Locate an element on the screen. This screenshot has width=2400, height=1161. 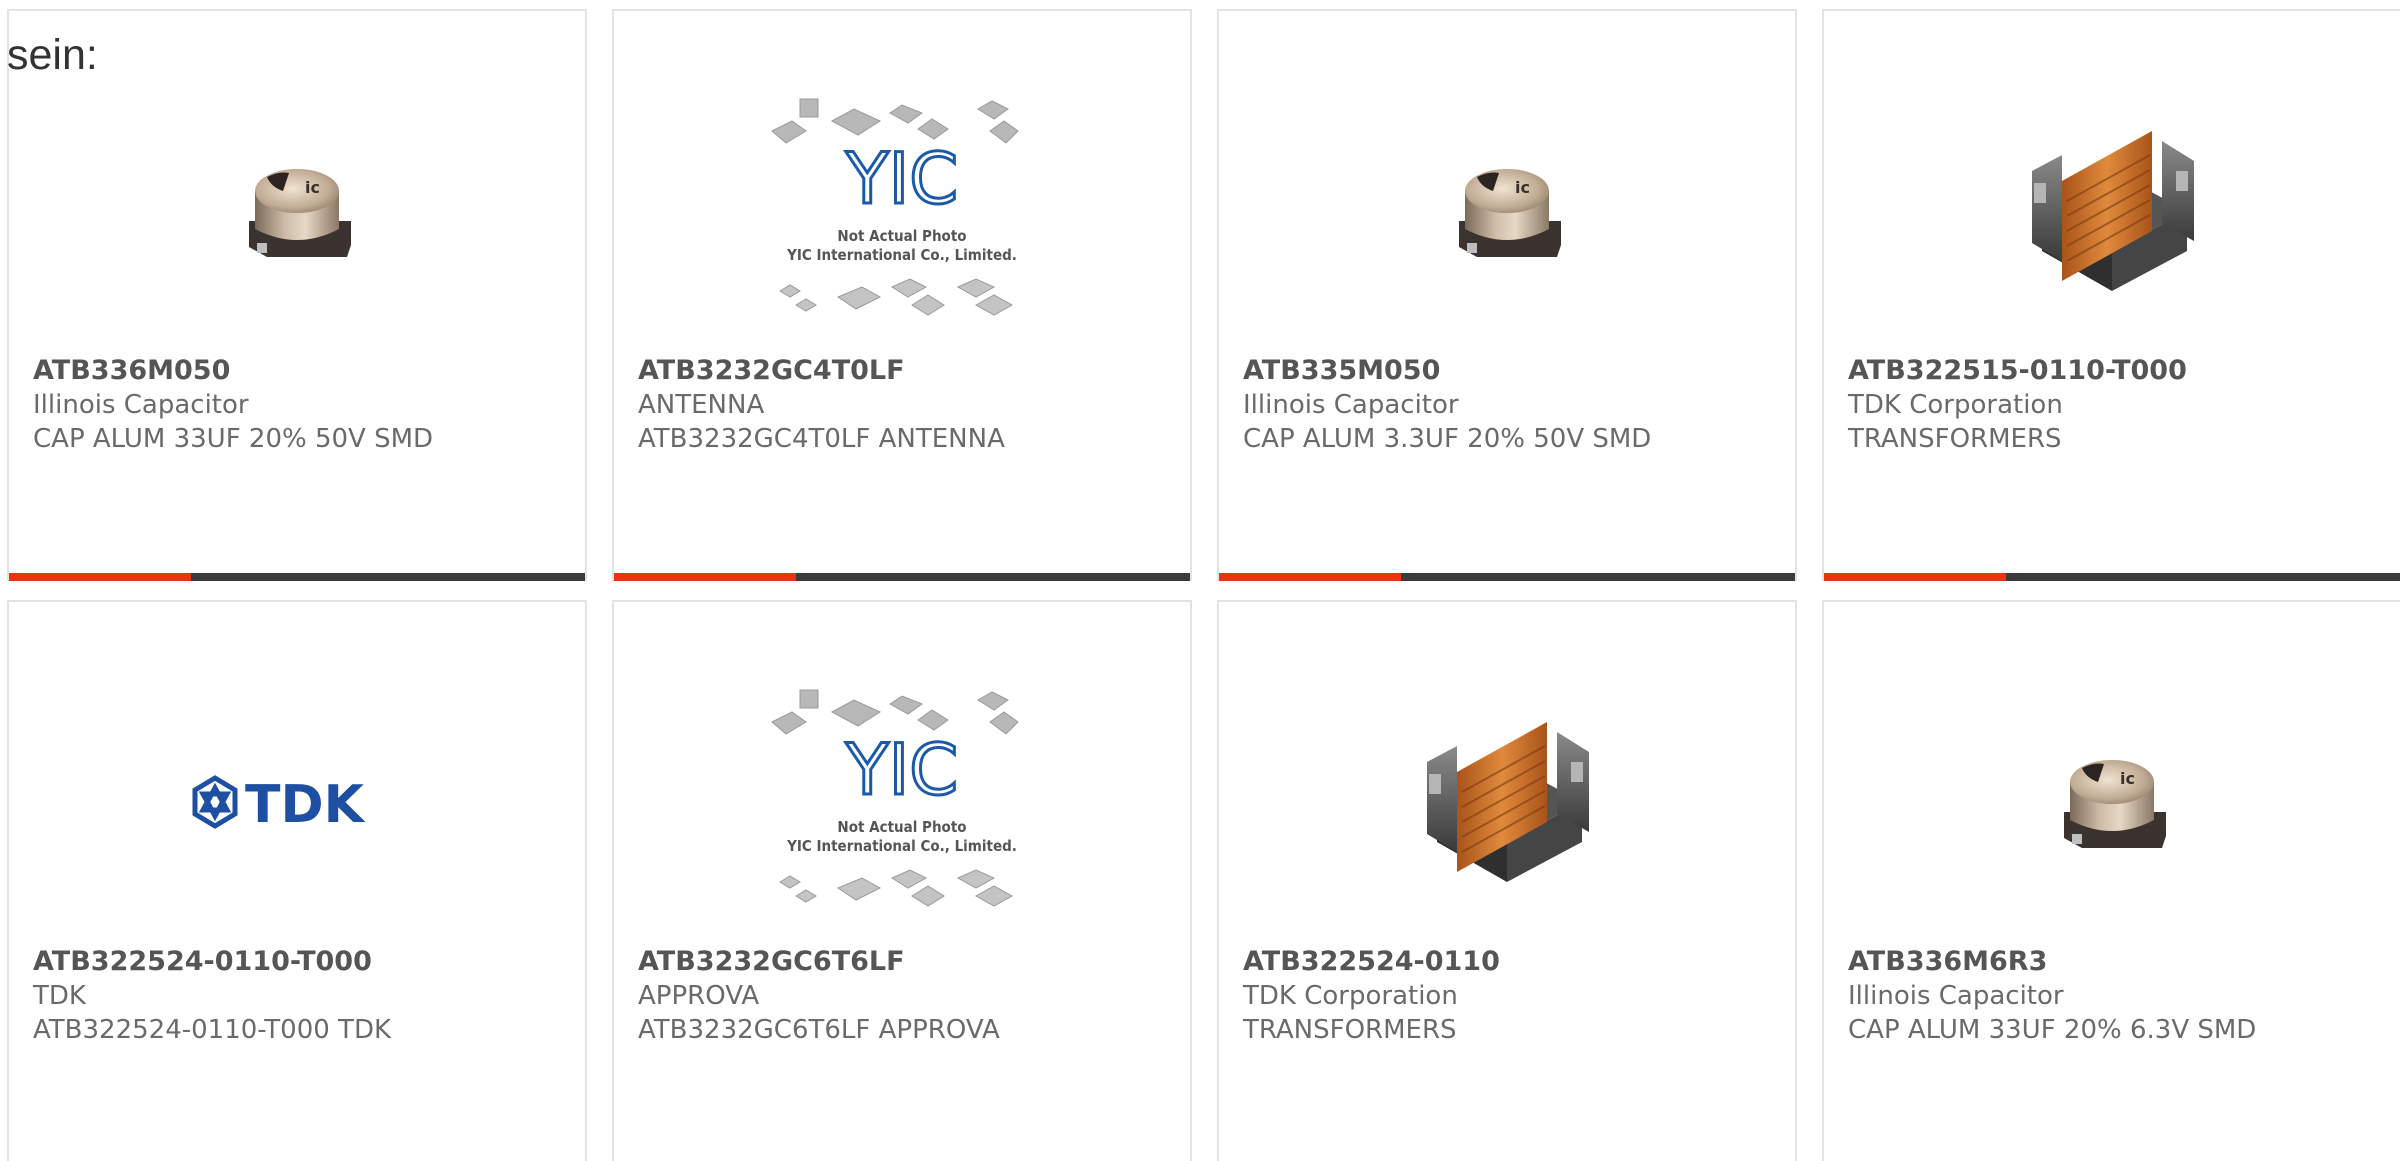
part-number-link: ATB322524-0110-T000 is located at coordinates (301, 962).